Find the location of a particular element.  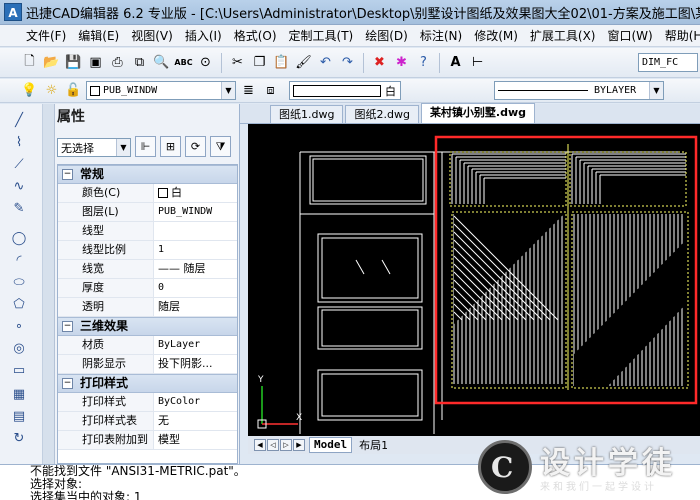

property-row: 颜色(C) 白 is located at coordinates (147, 193).